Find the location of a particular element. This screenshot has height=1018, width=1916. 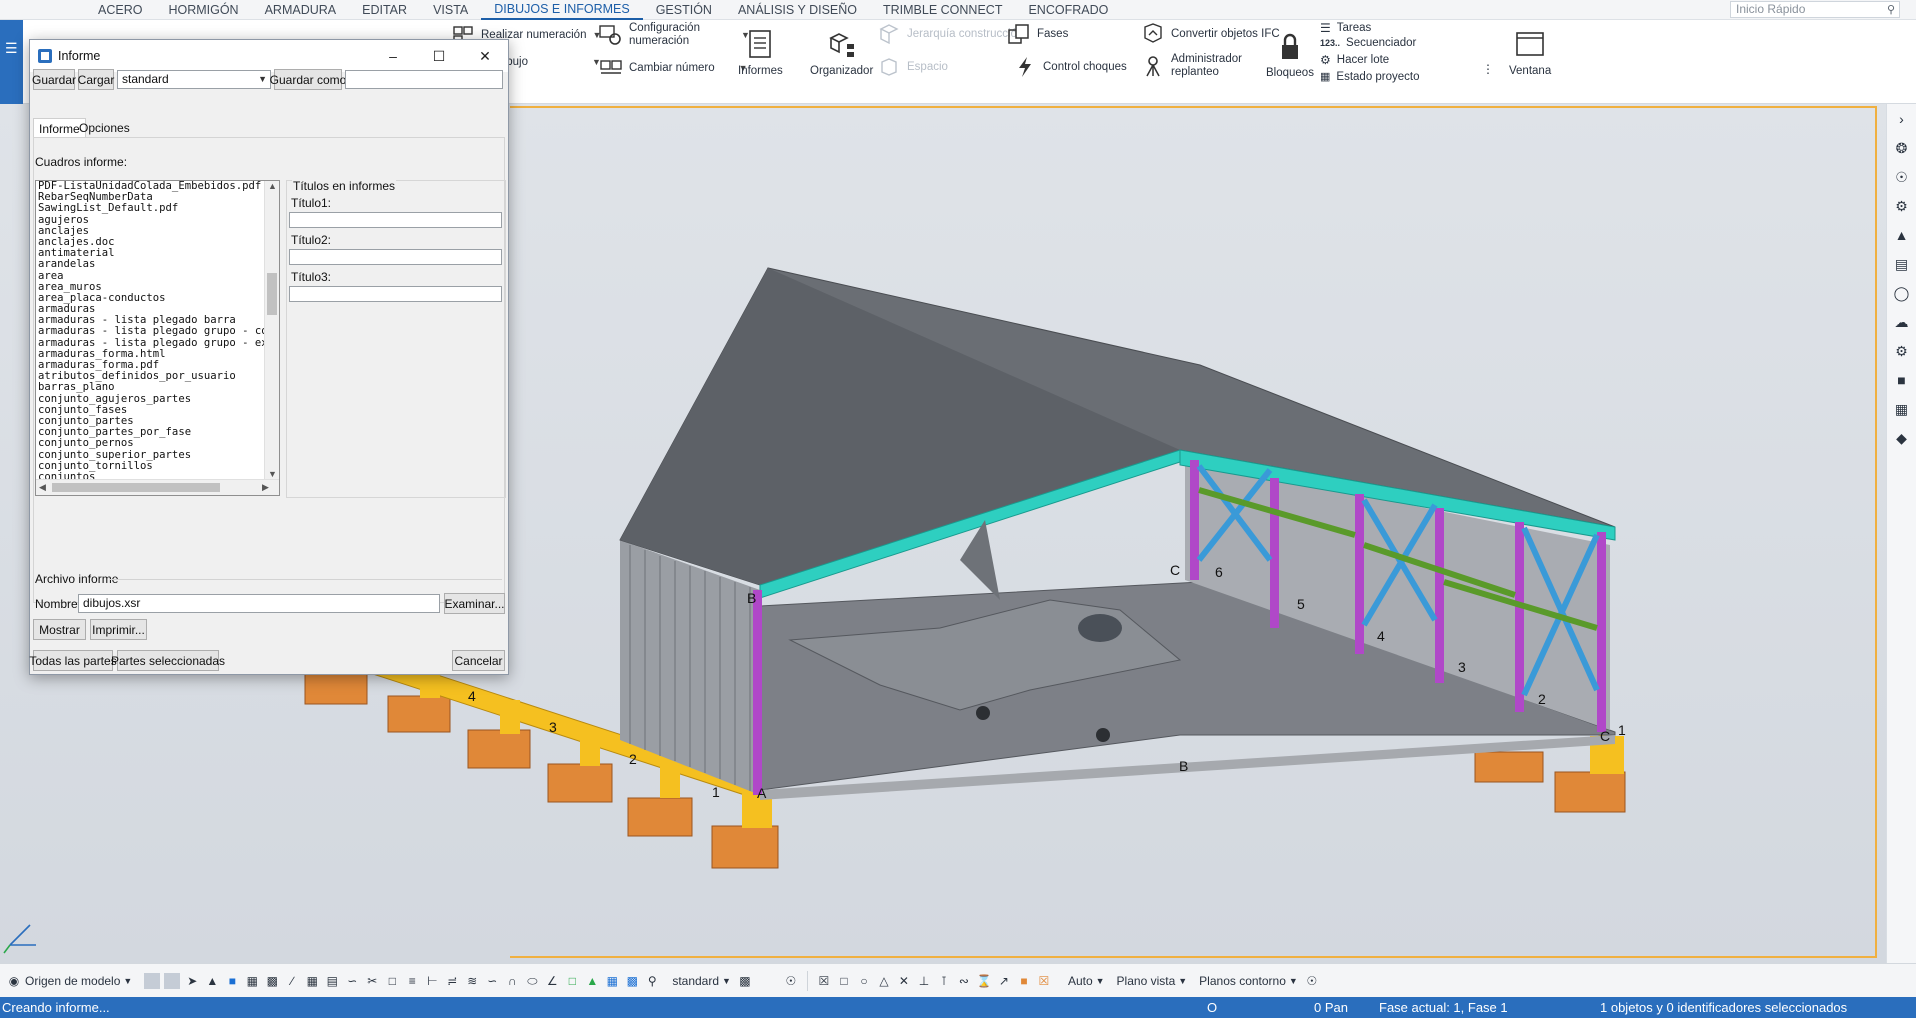

snap-square-icon: □ is located at coordinates (844, 981).